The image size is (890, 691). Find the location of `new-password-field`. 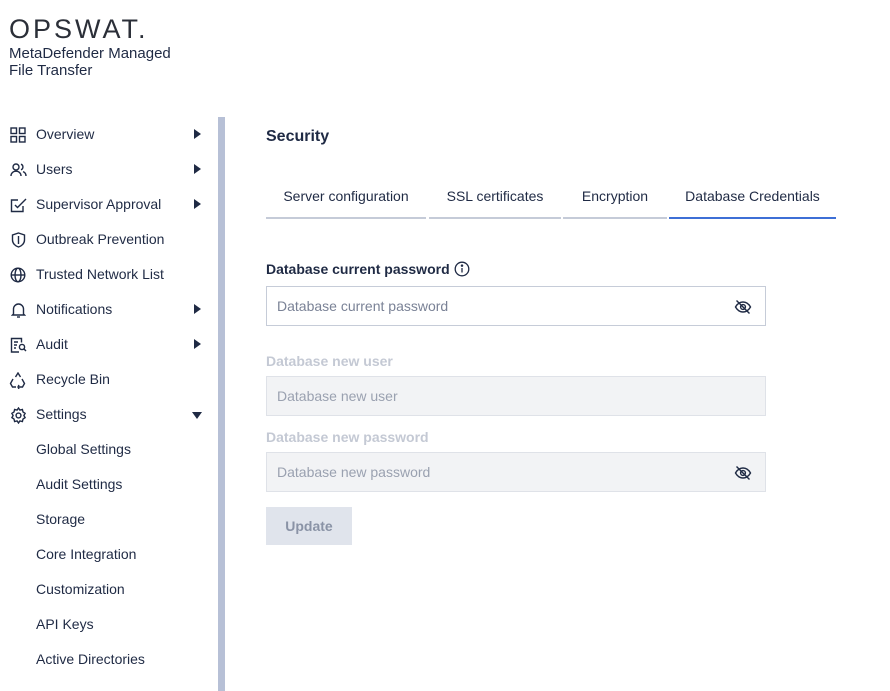

new-password-field is located at coordinates (516, 472).